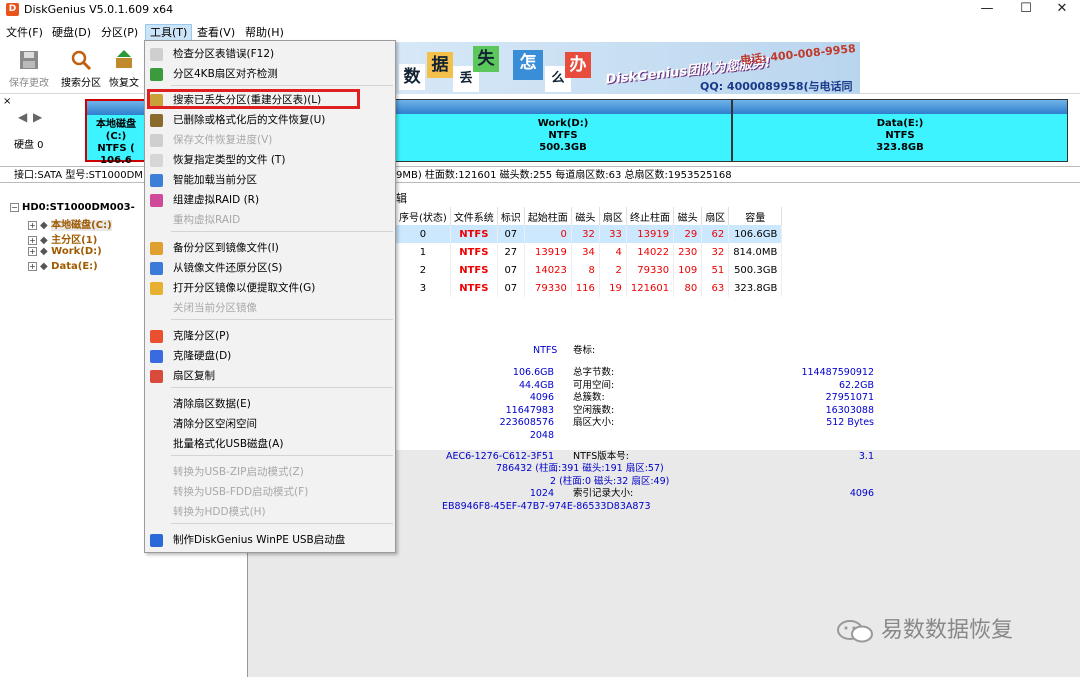 This screenshot has width=1080, height=677. I want to click on tools-menu-item: 转换为USB-FDD启动模式(F), so click(270, 492).